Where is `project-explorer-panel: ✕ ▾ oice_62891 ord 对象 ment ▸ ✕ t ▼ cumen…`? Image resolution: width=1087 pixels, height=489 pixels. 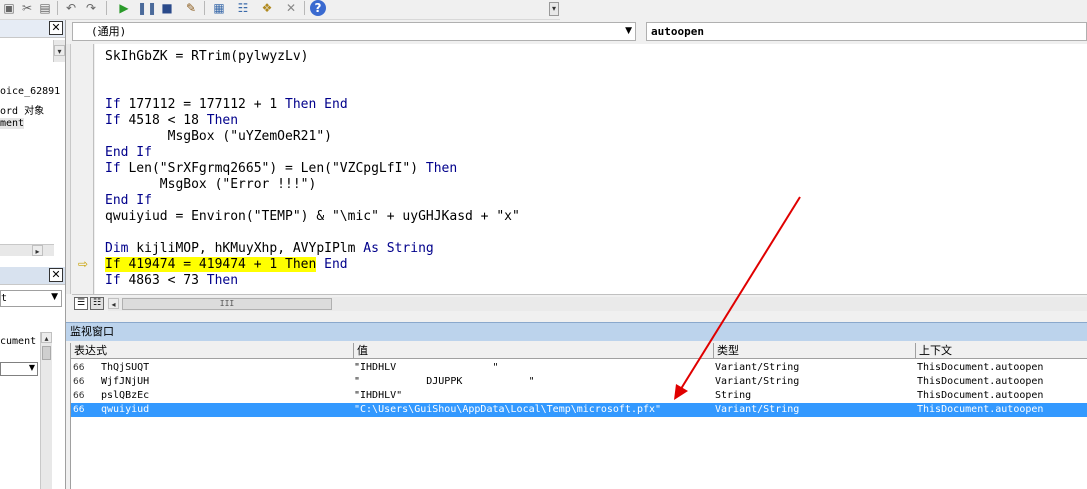 project-explorer-panel: ✕ ▾ oice_62891 ord 对象 ment ▸ ✕ t ▼ cumen… is located at coordinates (33, 254).